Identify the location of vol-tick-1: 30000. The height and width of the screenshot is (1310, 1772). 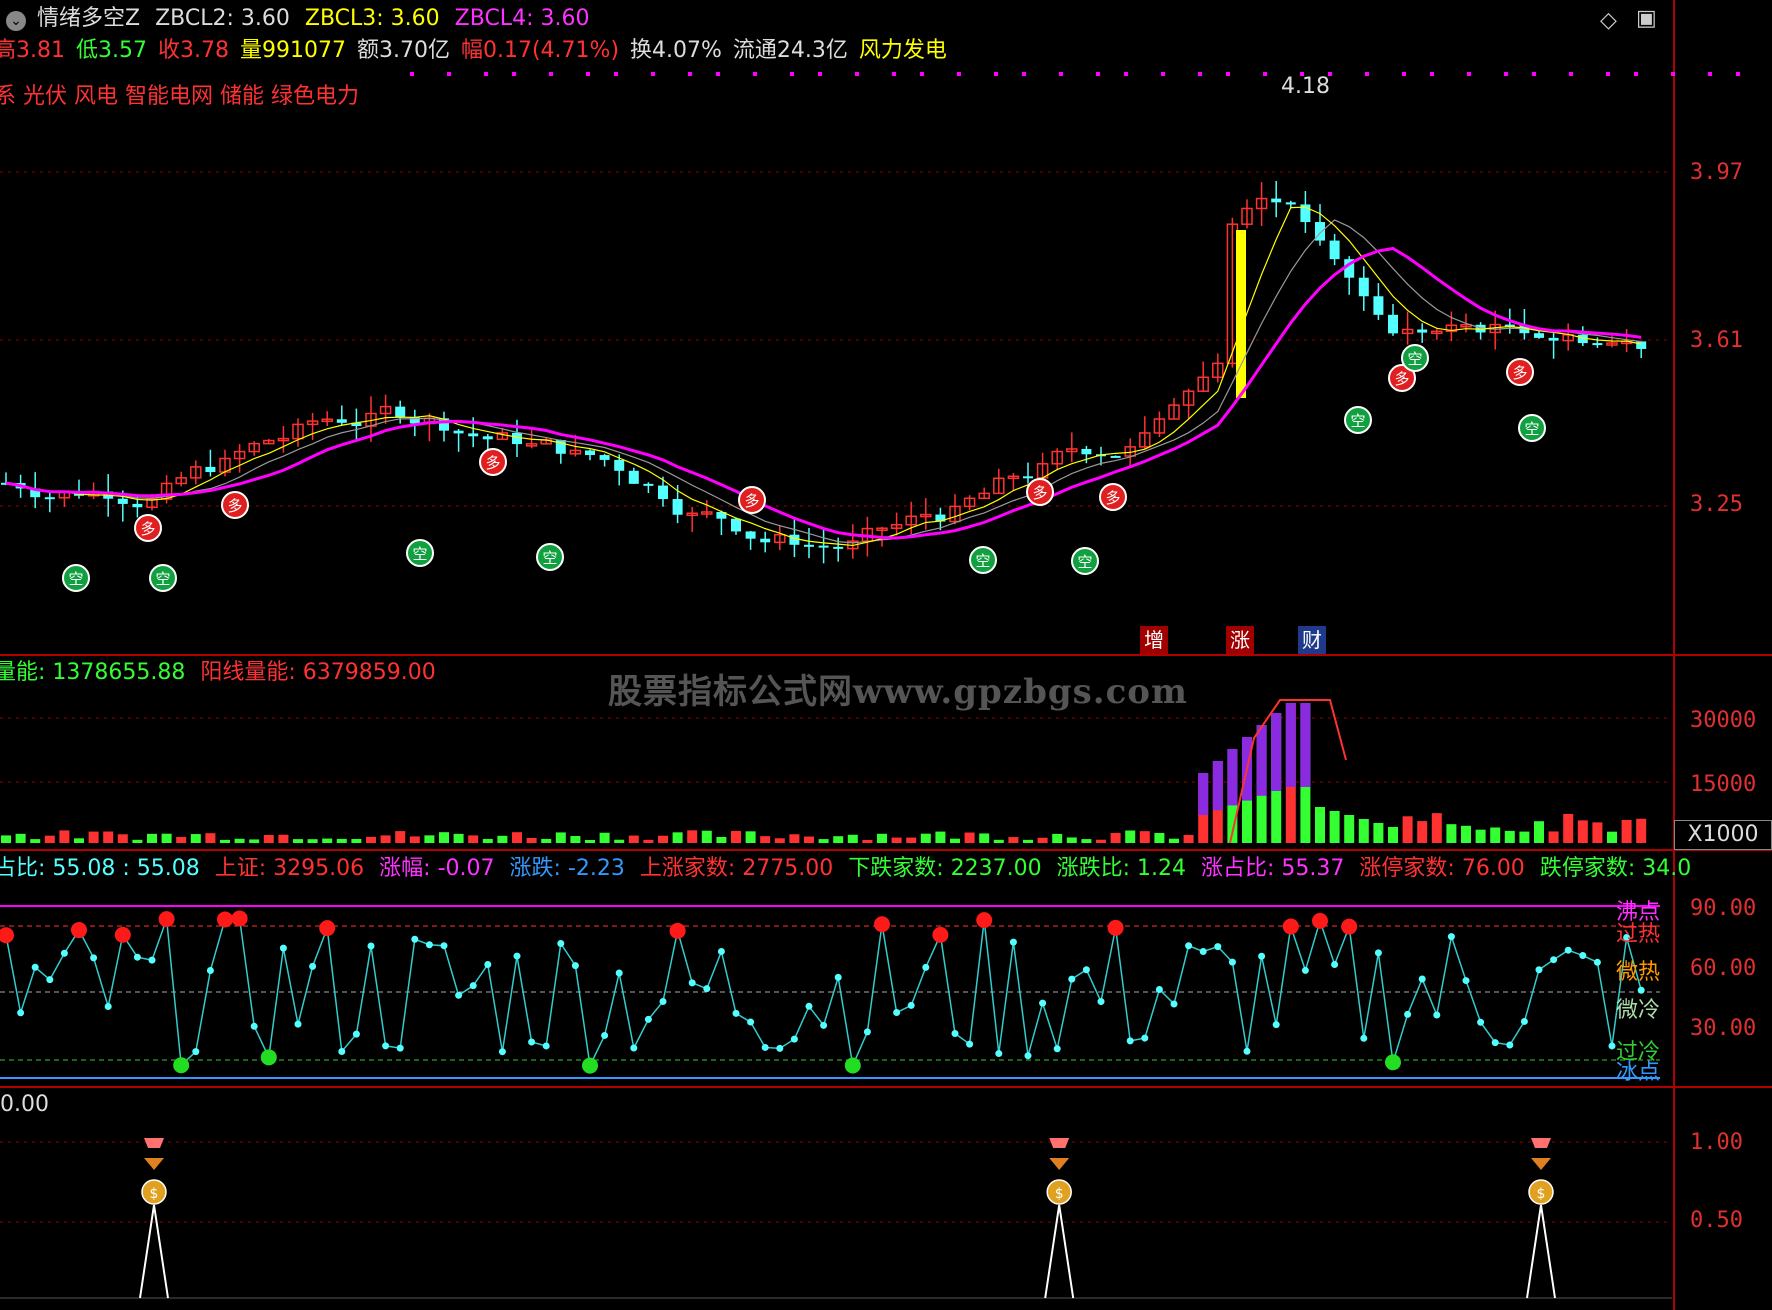
(1723, 720).